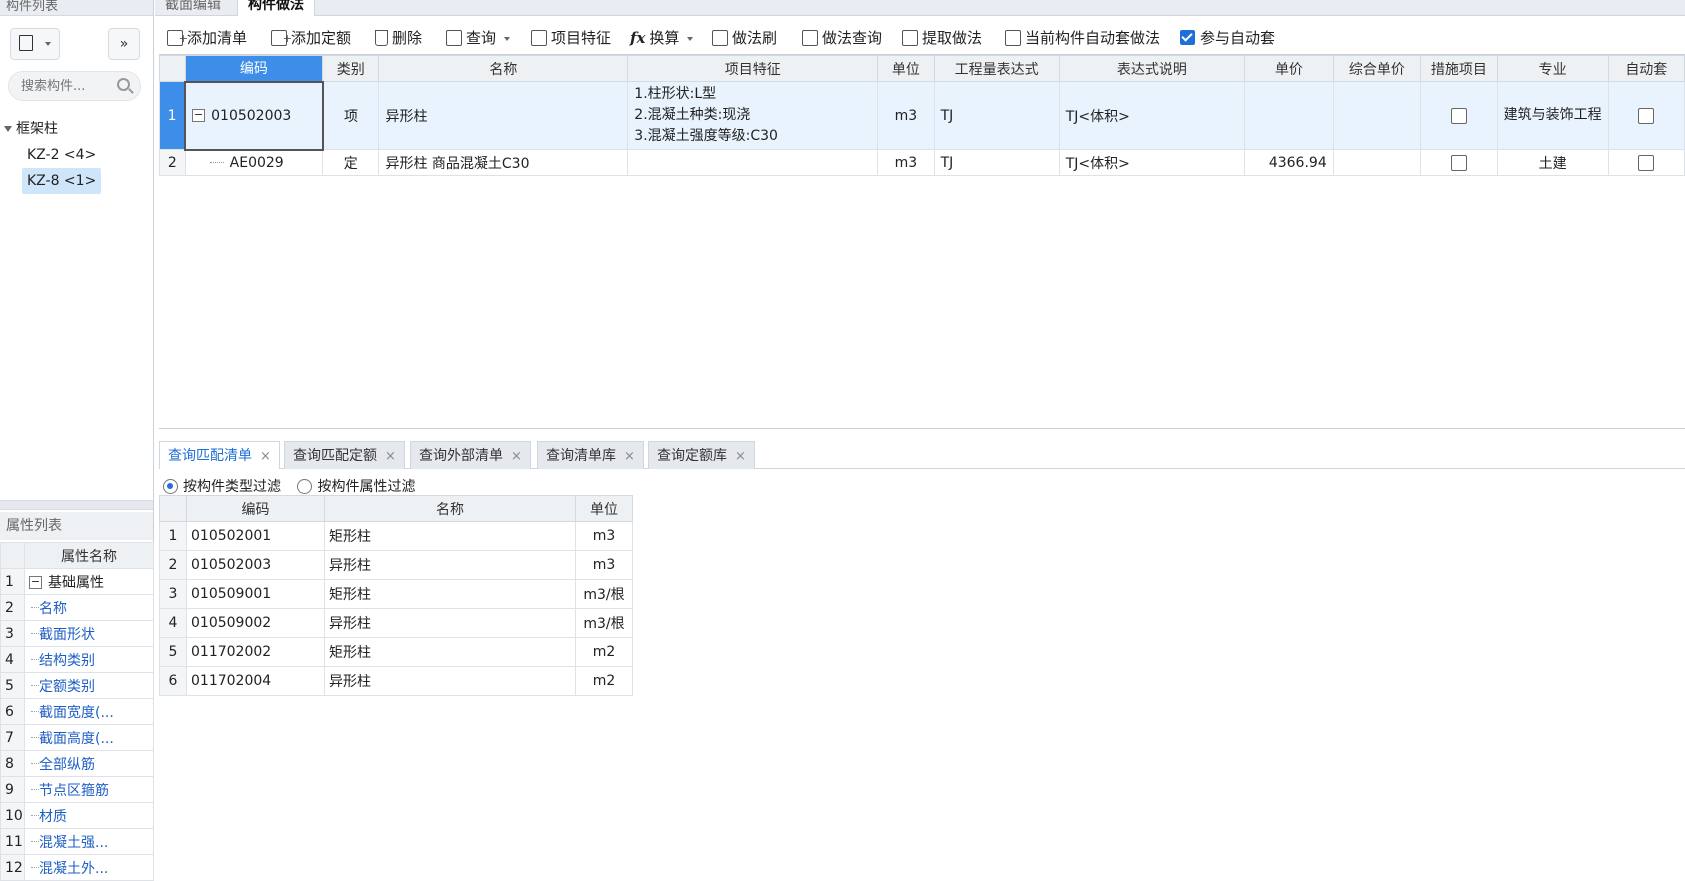 The height and width of the screenshot is (881, 1685). I want to click on tab-match-list: 查询匹配清单 ×, so click(219, 455).